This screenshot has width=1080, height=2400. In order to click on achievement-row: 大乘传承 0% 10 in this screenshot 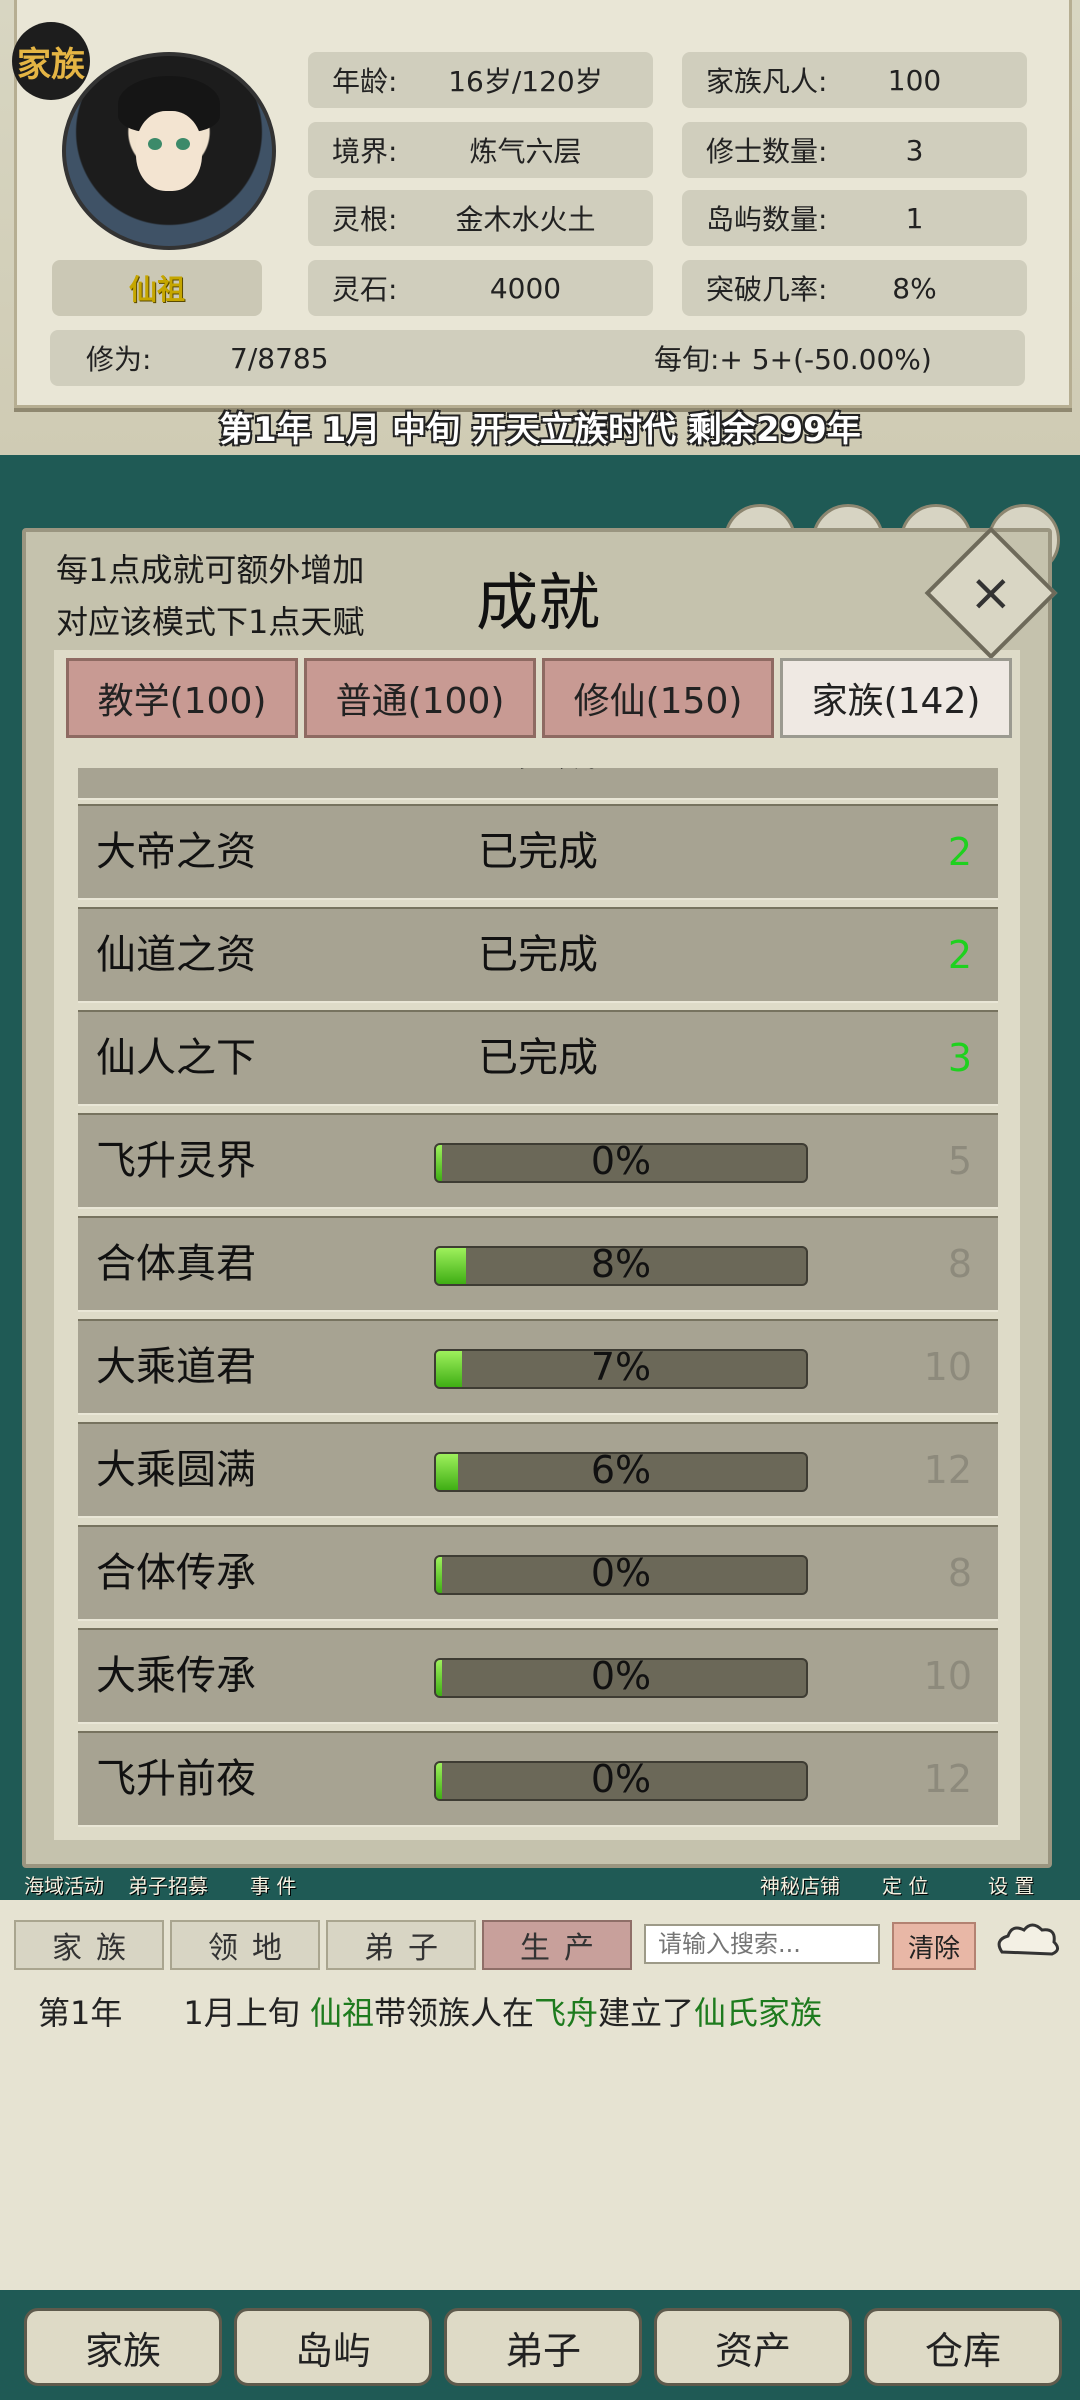, I will do `click(538, 1676)`.